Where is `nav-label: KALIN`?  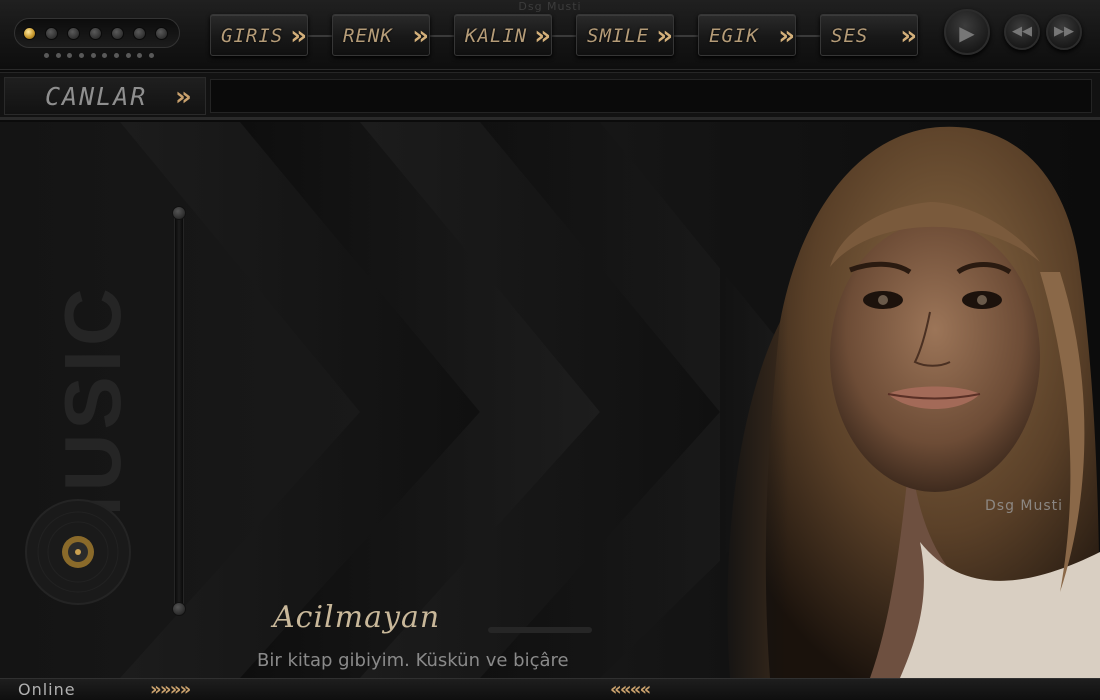 nav-label: KALIN is located at coordinates (496, 36).